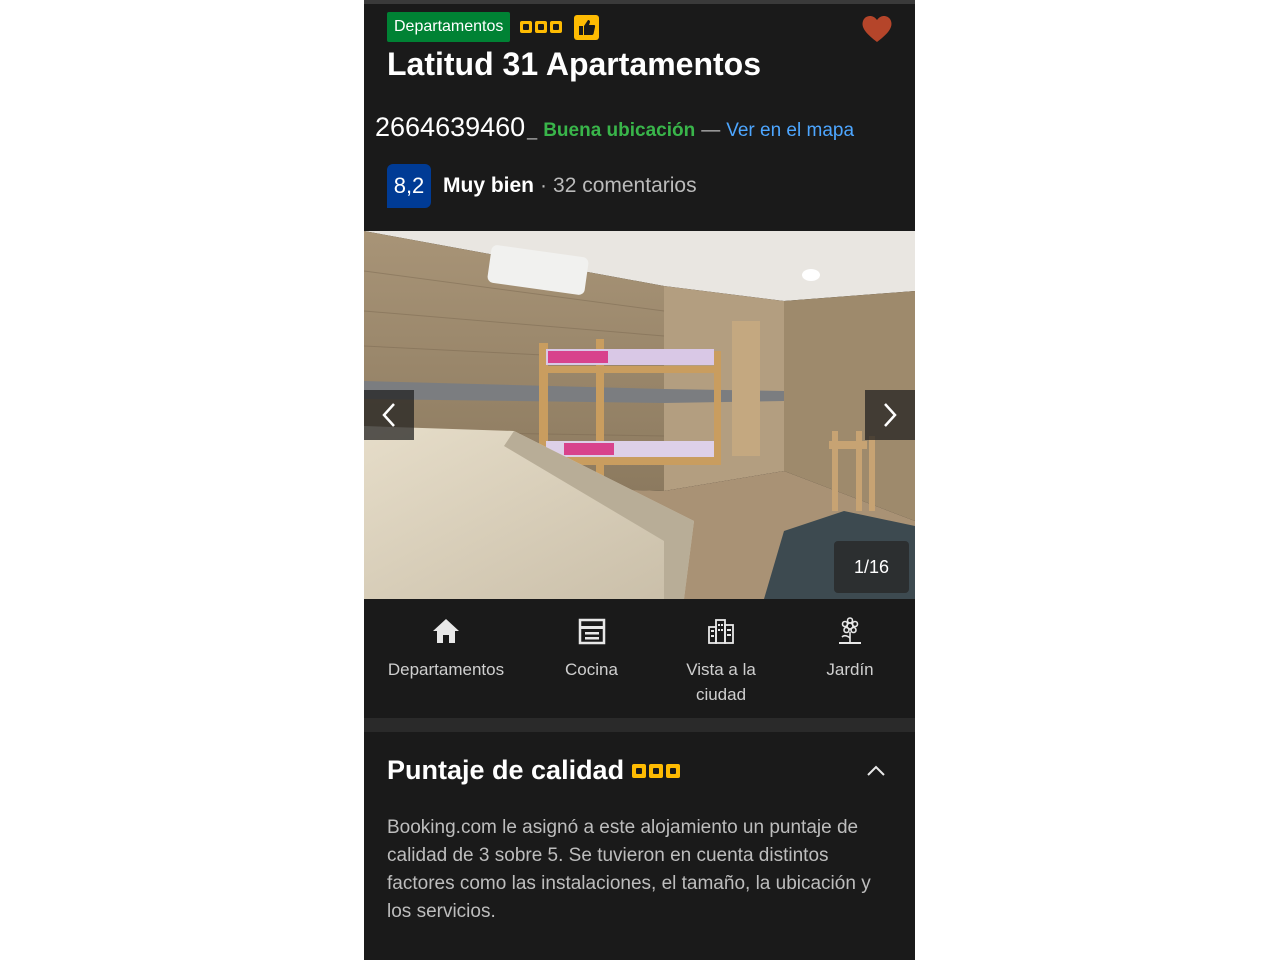 The width and height of the screenshot is (1280, 960). I want to click on photo-counter: 1/16, so click(871, 567).